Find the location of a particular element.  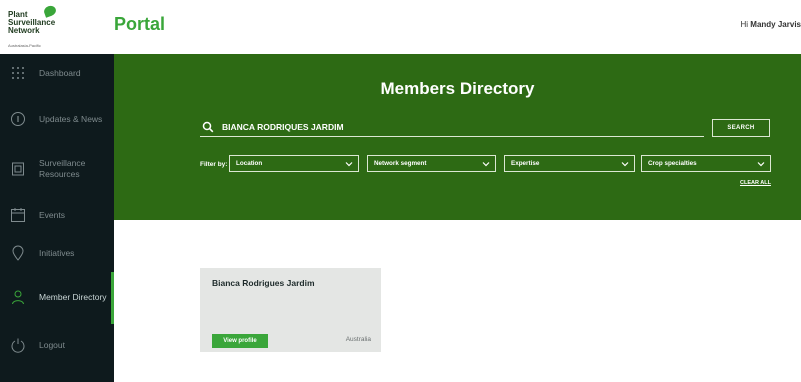

sidebar-item-label: Dashboard is located at coordinates (60, 72).